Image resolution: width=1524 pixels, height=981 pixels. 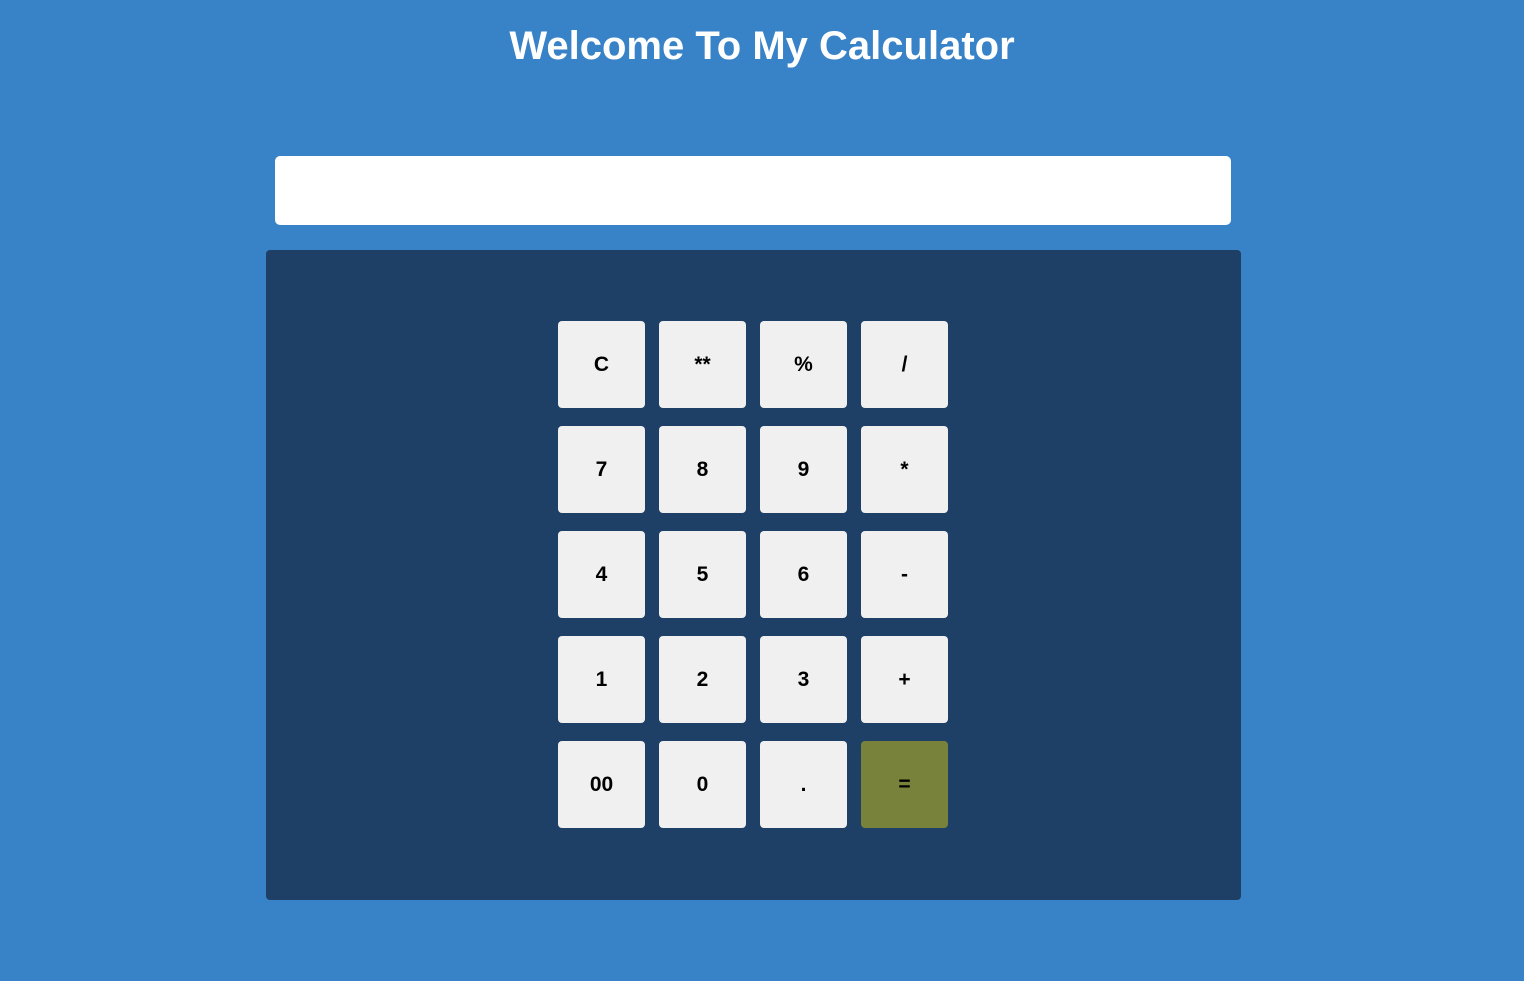 What do you see at coordinates (904, 679) in the screenshot?
I see `add-button: +` at bounding box center [904, 679].